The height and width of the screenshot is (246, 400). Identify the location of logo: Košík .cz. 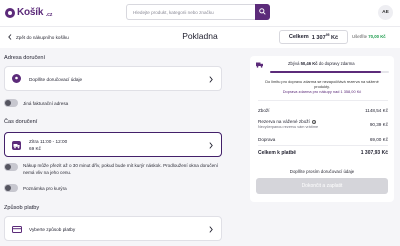
(28, 12).